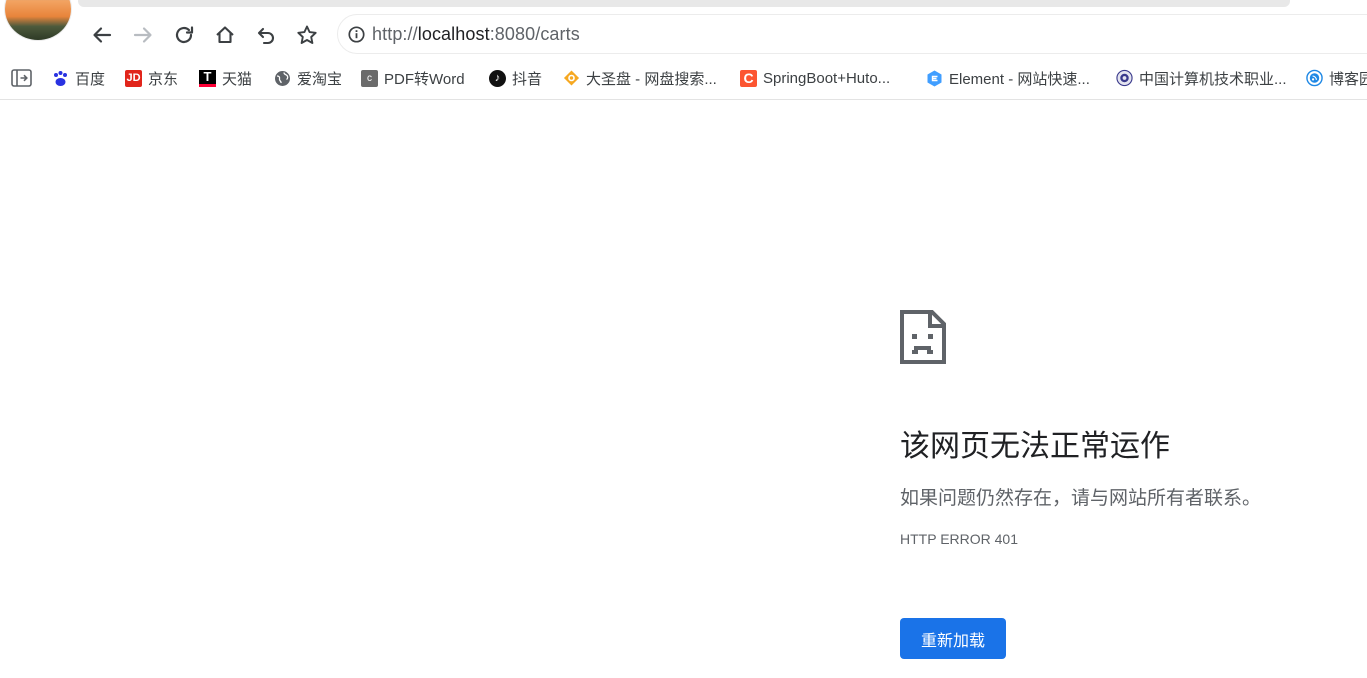 The height and width of the screenshot is (678, 1367). Describe the element at coordinates (60, 78) in the screenshot. I see `baidu-paw-icon` at that location.